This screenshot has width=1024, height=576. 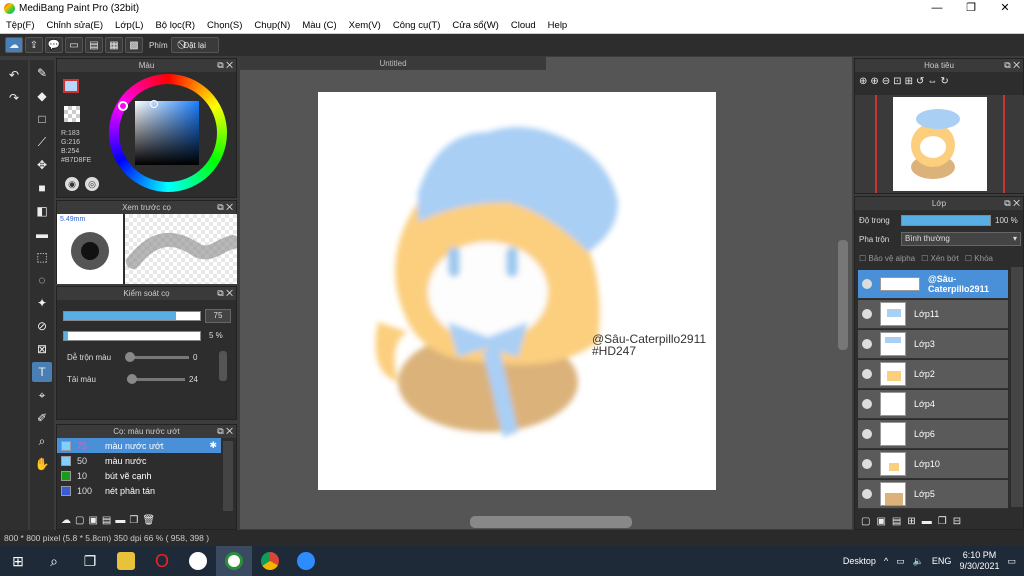 What do you see at coordinates (393, 63) in the screenshot?
I see `canvas-tab: Untitled` at bounding box center [393, 63].